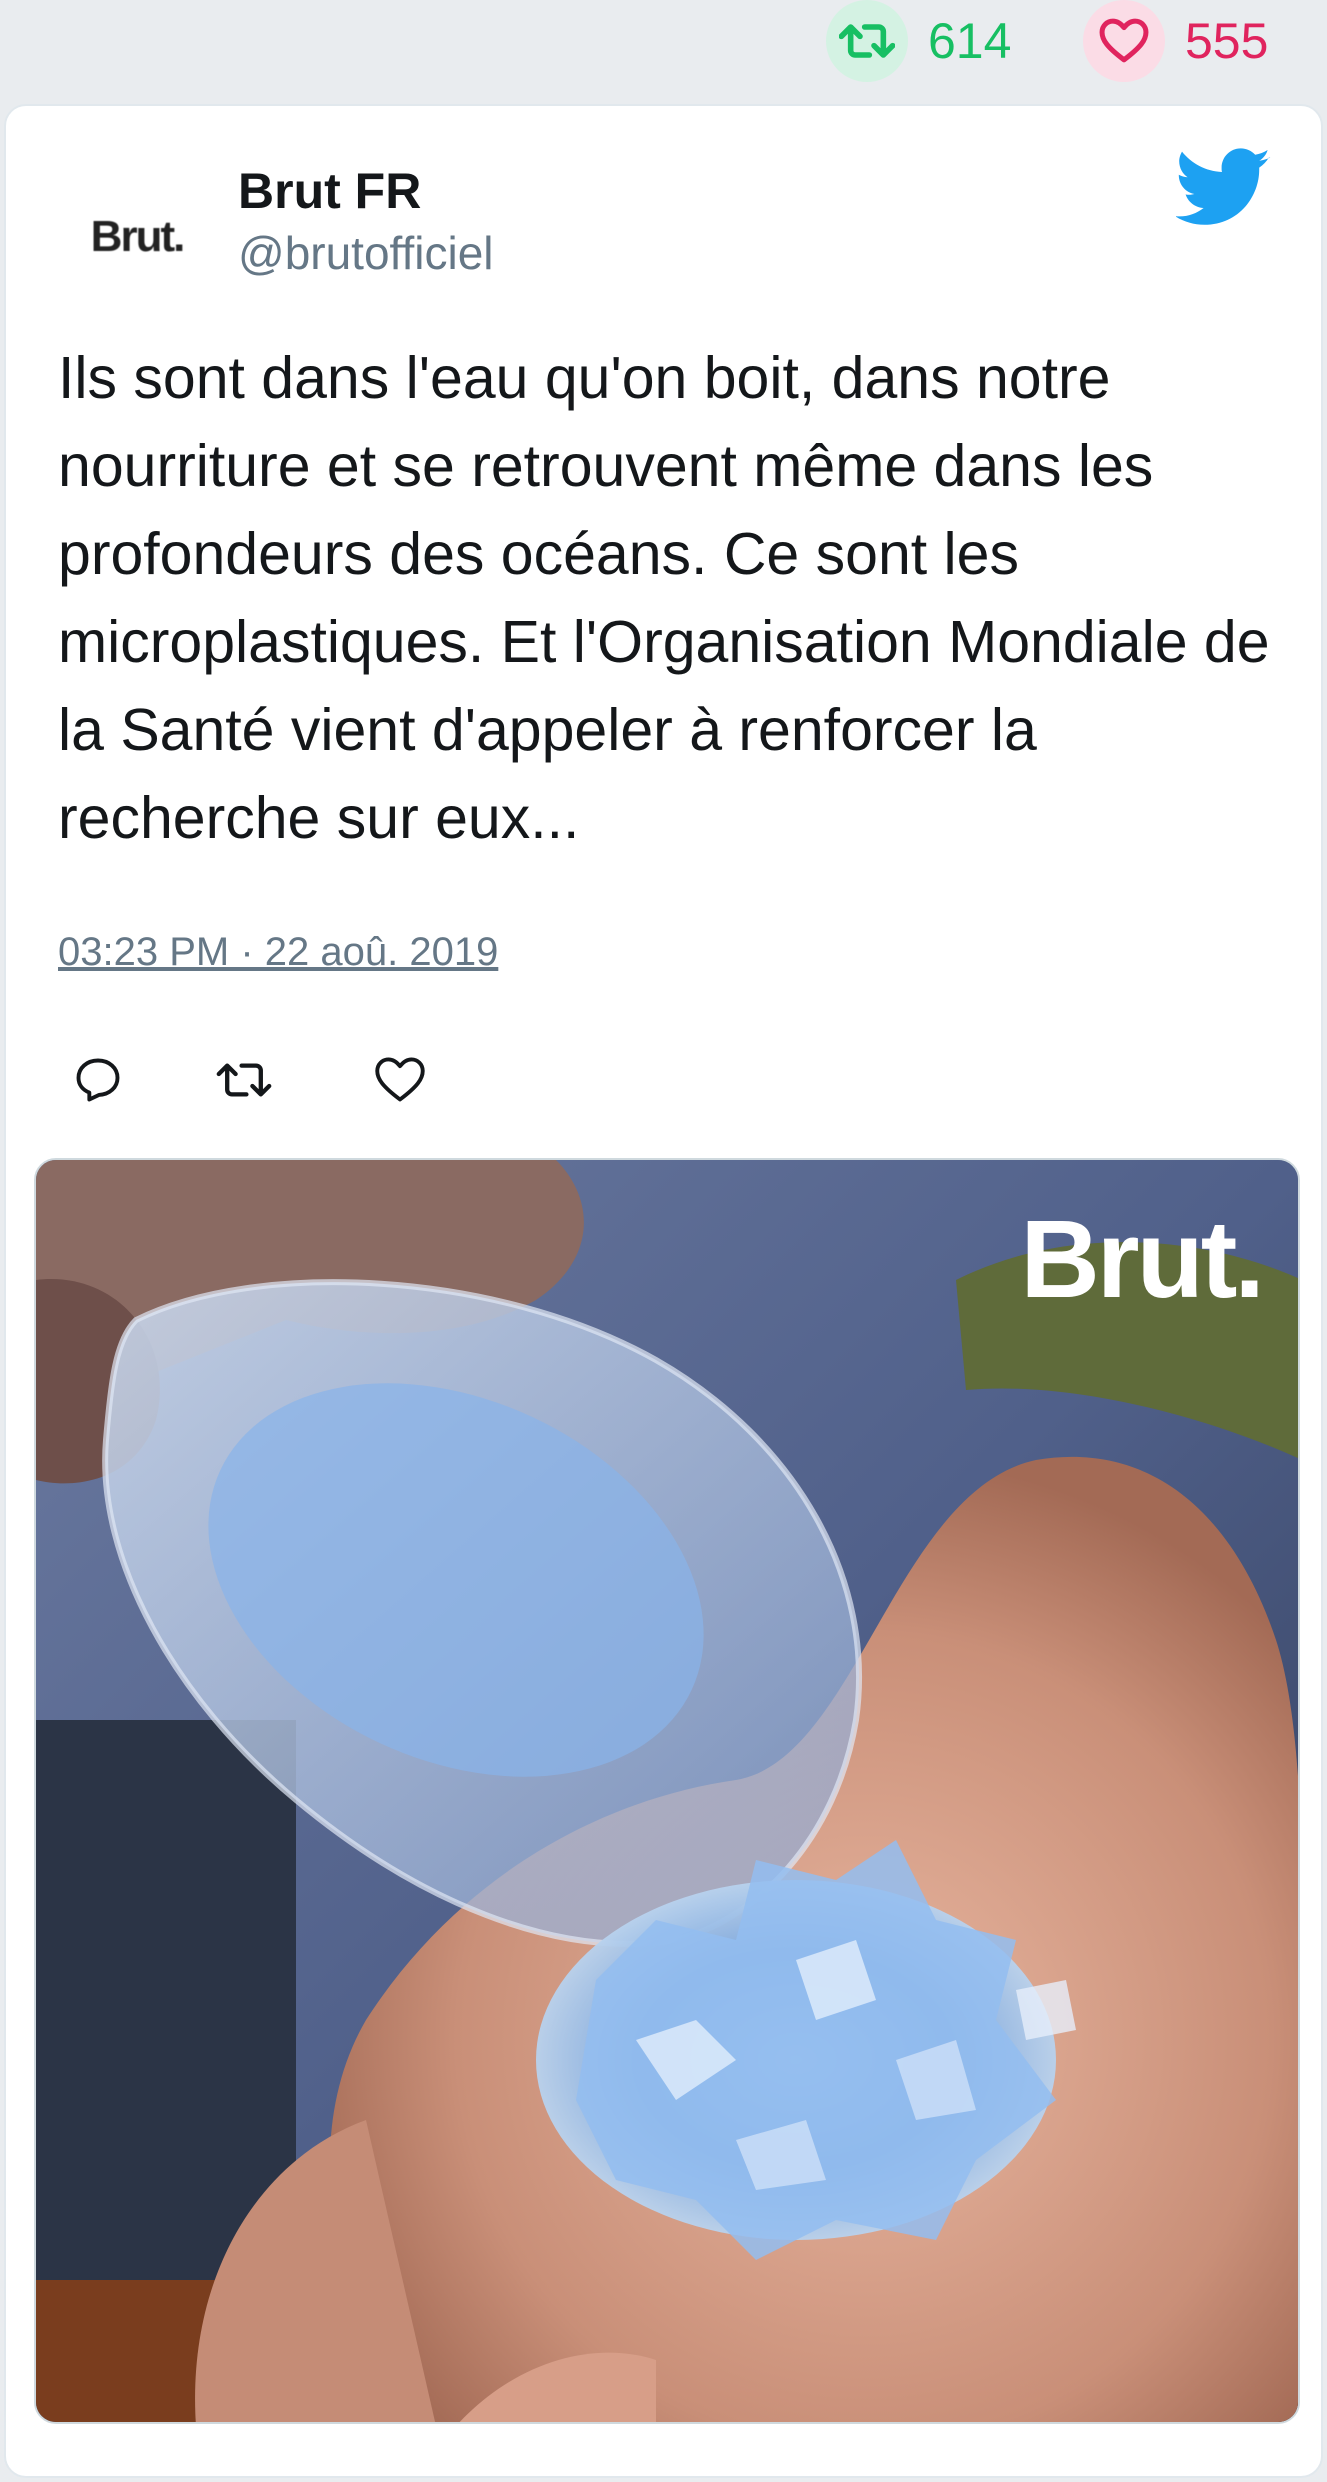 This screenshot has width=1327, height=2482. I want to click on avatar: Brut., so click(137, 237).